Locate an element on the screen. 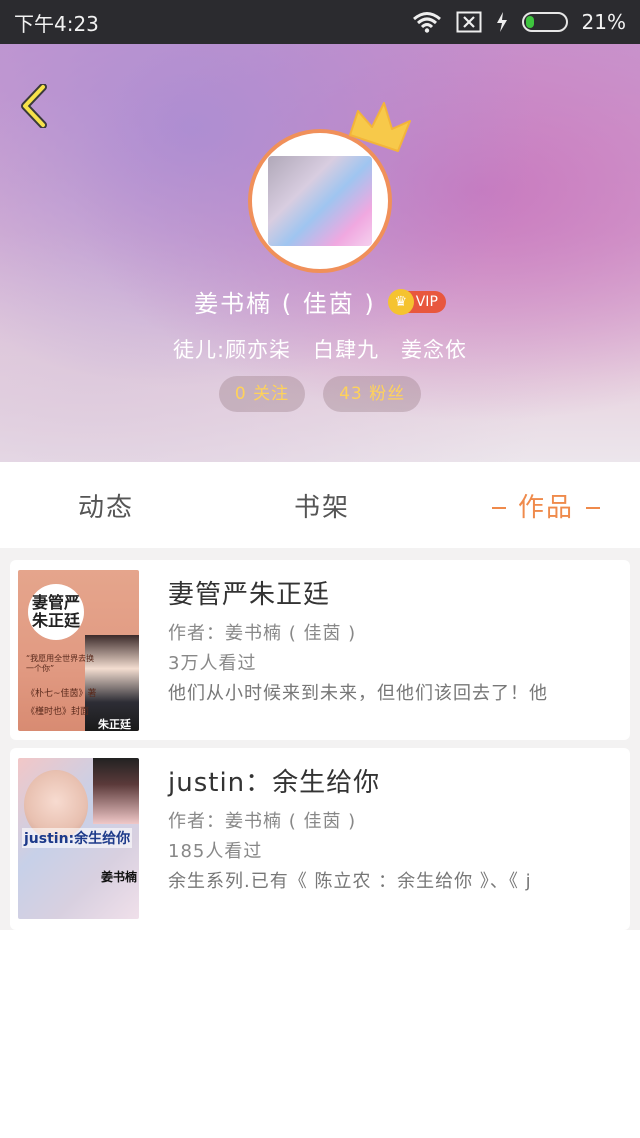  status-icons: 21% is located at coordinates (519, 22).